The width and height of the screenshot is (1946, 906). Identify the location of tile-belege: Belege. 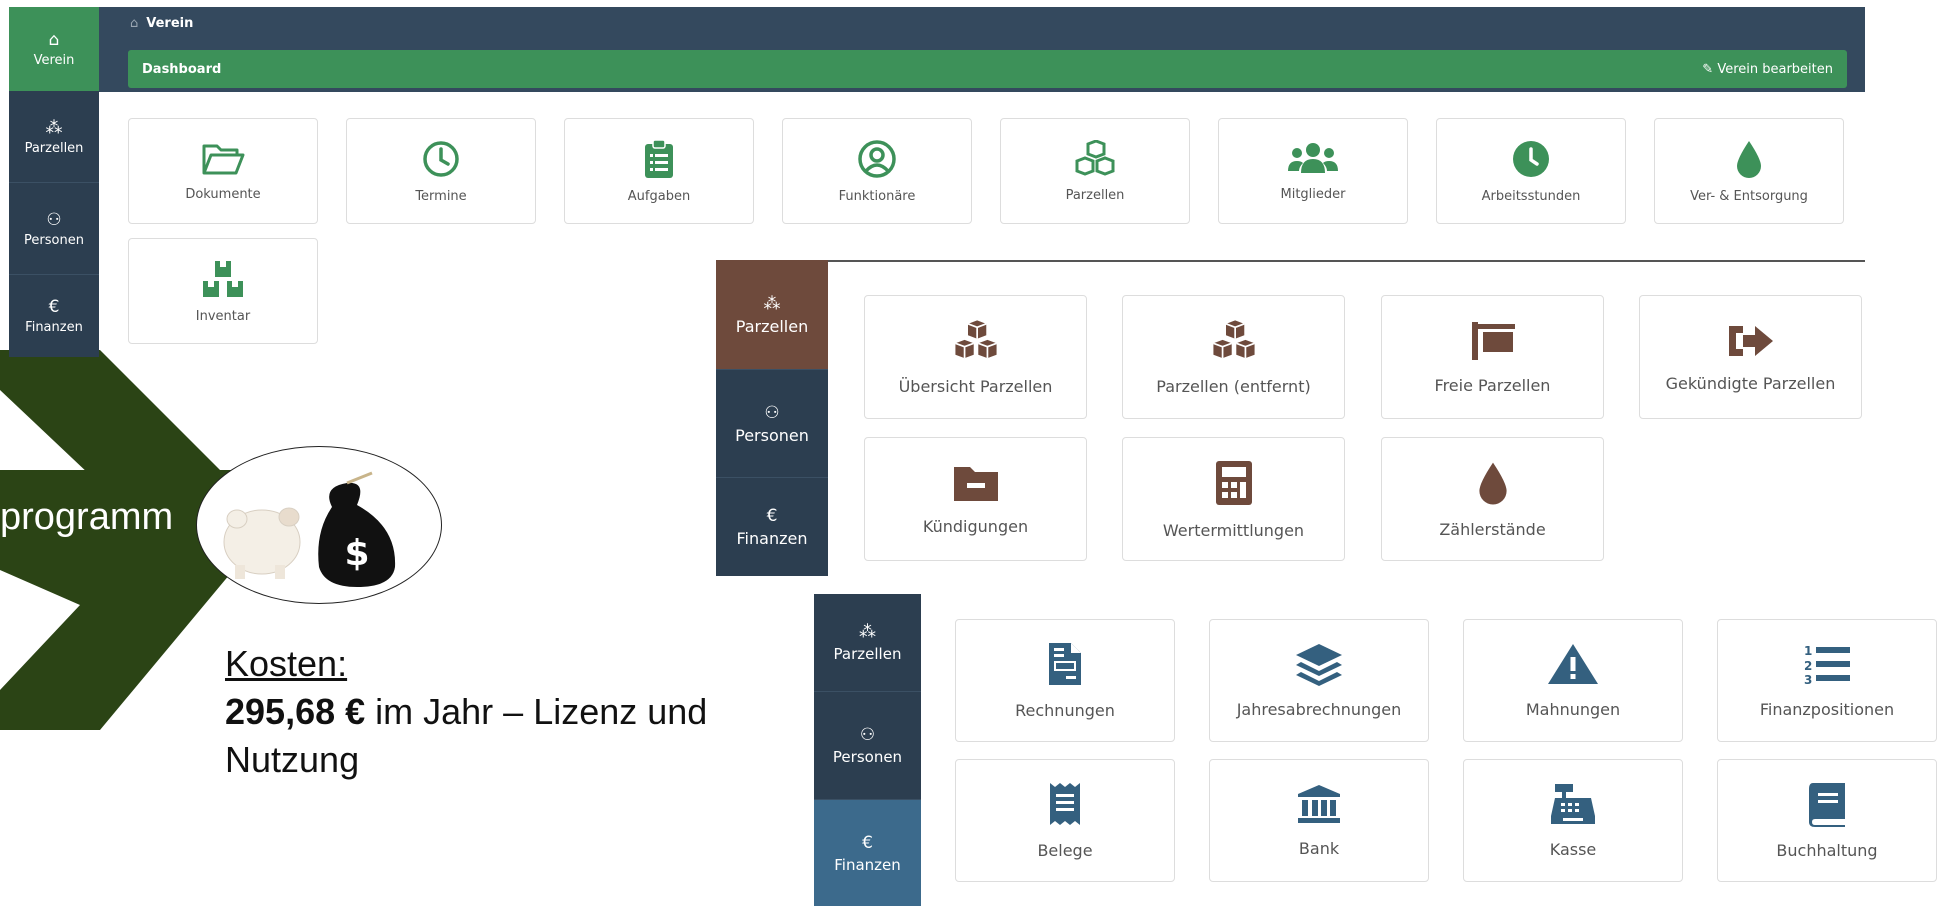
(1065, 820).